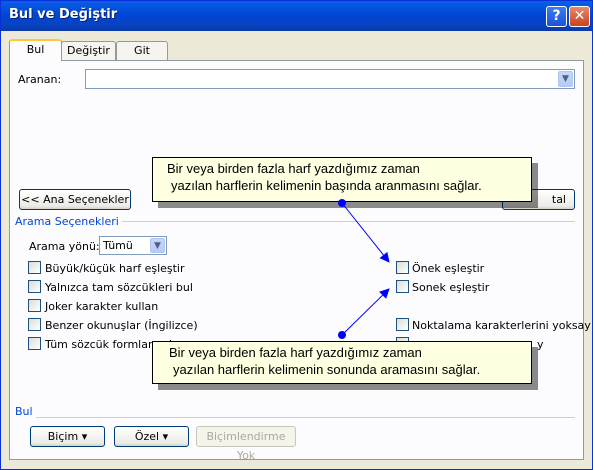 The width and height of the screenshot is (593, 470). I want to click on whole-words-label: Yalnızca tam sözcükleri bul, so click(119, 287).